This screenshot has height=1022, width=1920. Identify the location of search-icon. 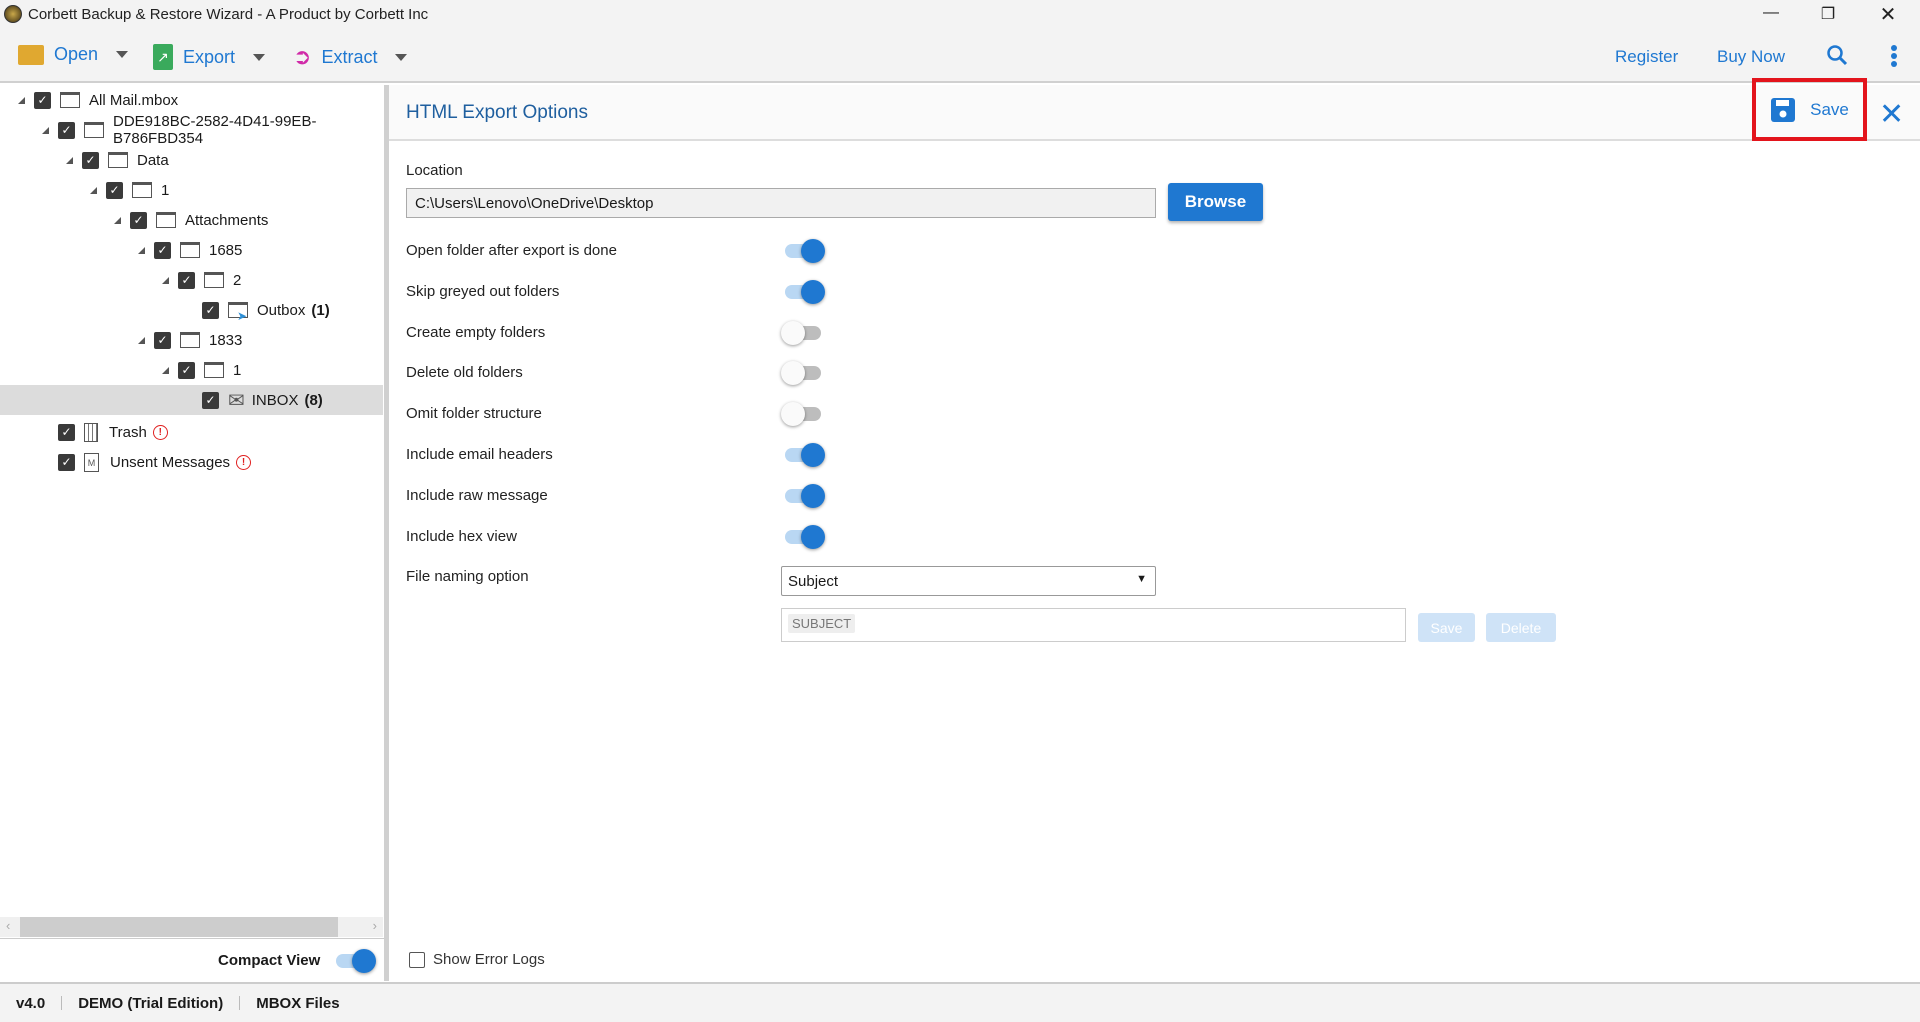
(1837, 57).